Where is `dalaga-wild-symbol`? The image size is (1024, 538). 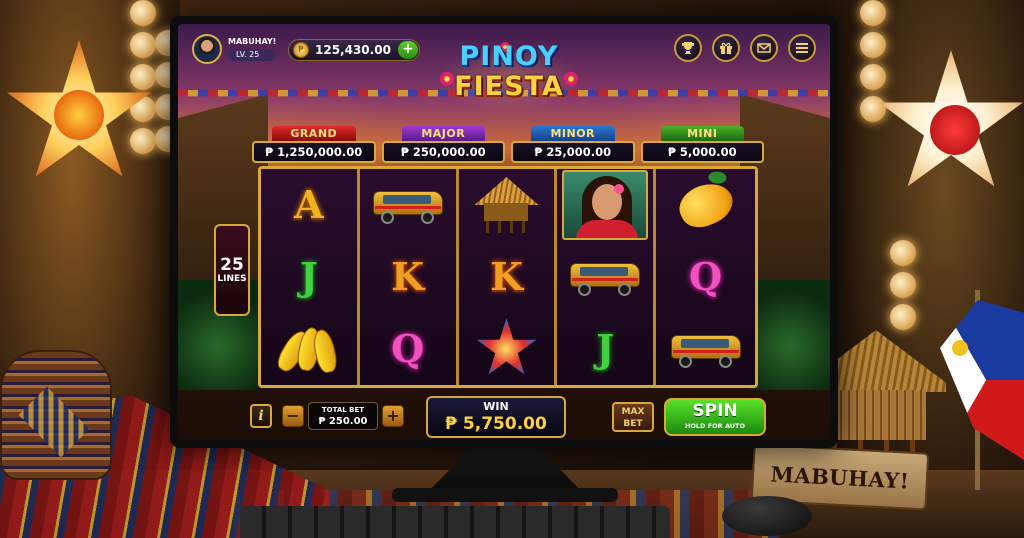
dalaga-wild-symbol is located at coordinates (605, 205).